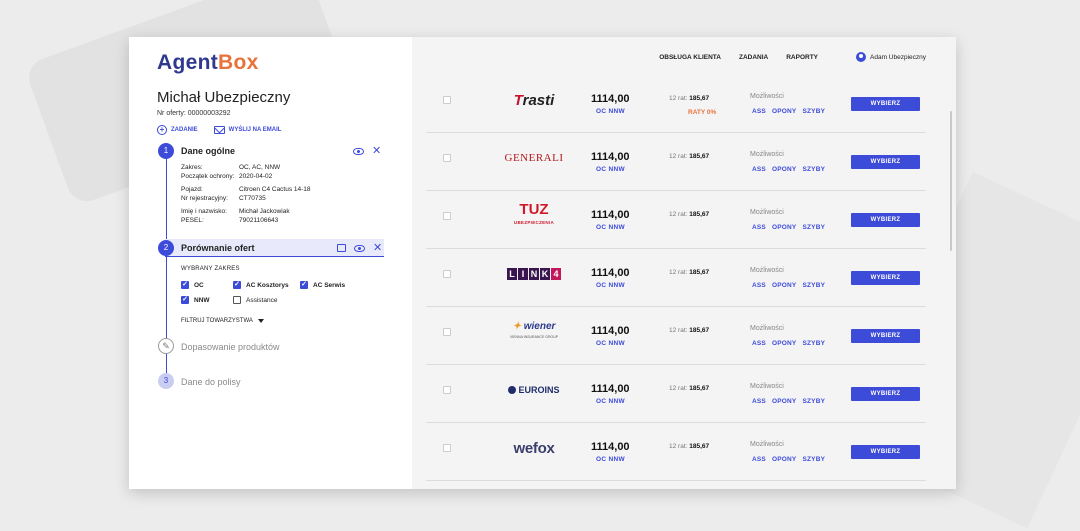  Describe the element at coordinates (255, 300) in the screenshot. I see `checkbox-assistance: Assistance` at that location.